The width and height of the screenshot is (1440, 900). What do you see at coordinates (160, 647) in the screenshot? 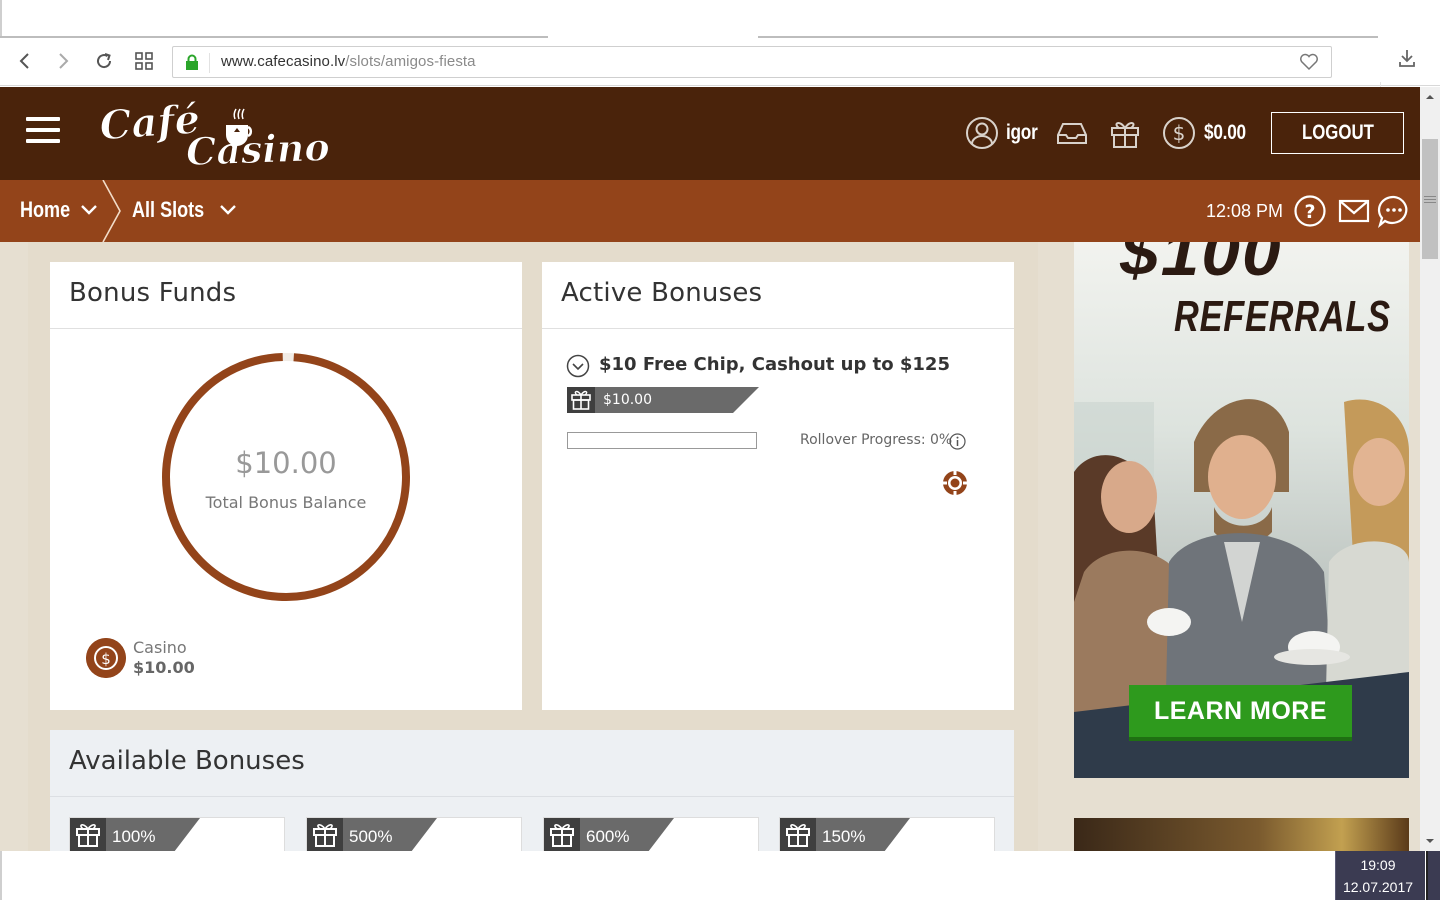
I see `casino-wallet-label: Casino` at bounding box center [160, 647].